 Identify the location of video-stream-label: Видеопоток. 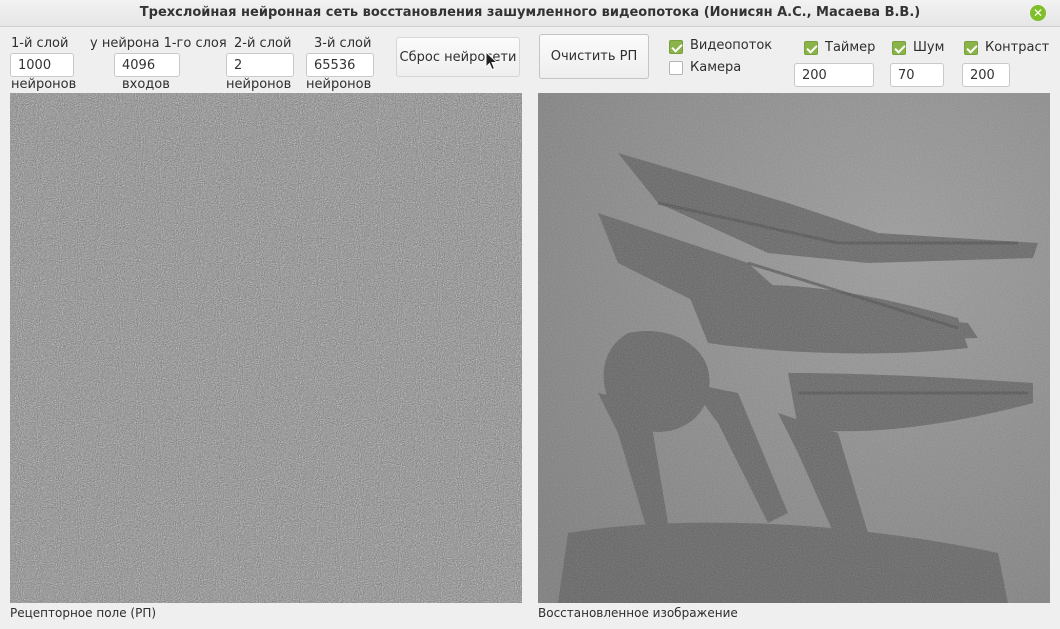
(731, 45).